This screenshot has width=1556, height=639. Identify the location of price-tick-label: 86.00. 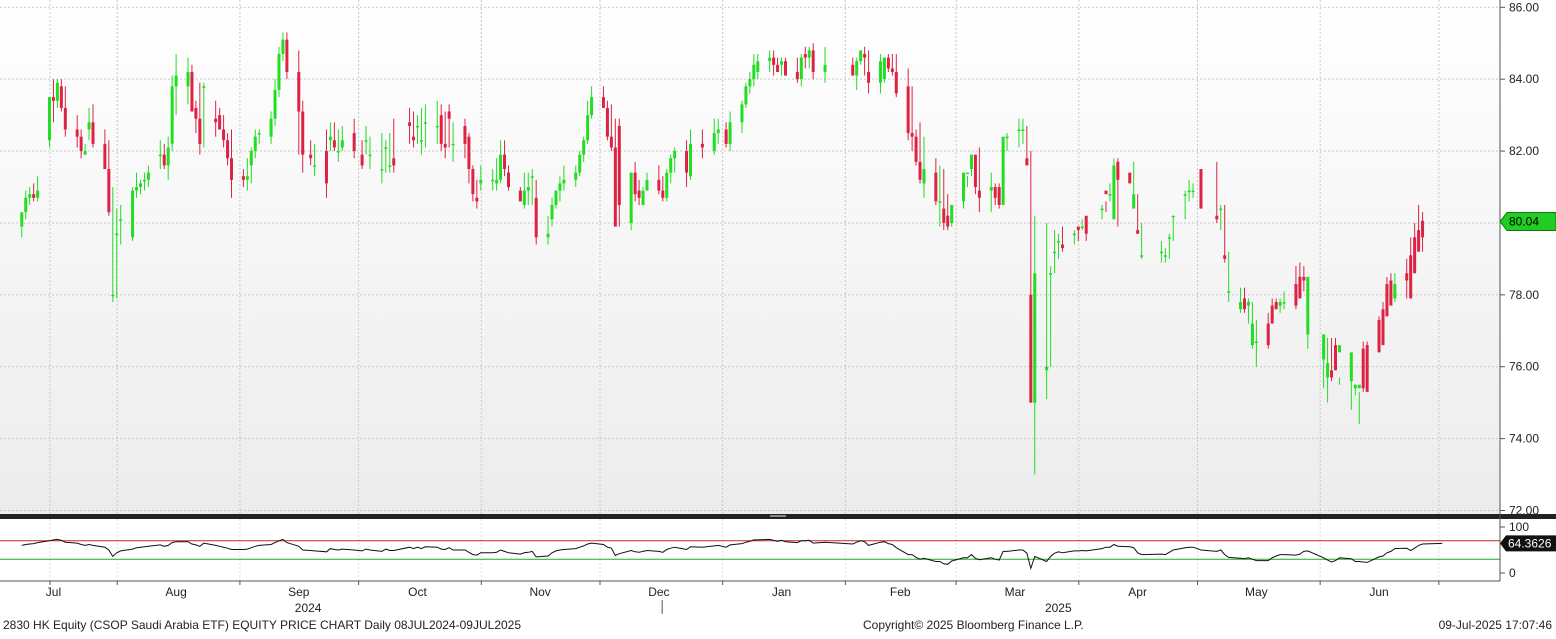
(1524, 7).